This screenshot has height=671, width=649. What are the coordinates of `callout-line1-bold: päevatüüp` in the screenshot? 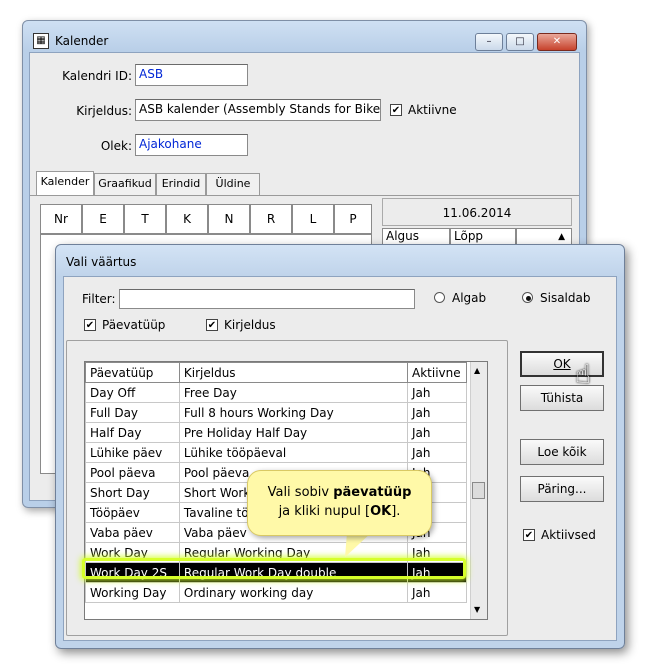 It's located at (372, 492).